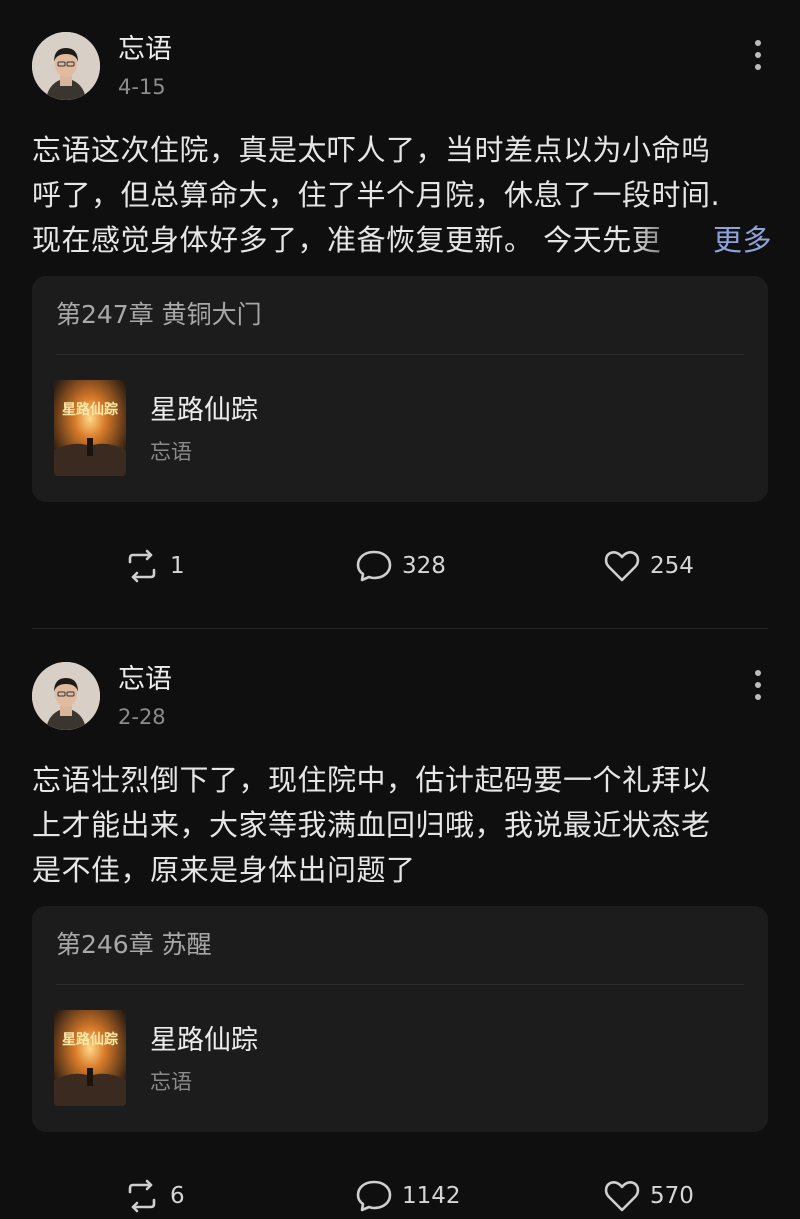 This screenshot has width=800, height=1219. I want to click on post-text-line: 呼了，但总算命大，住了半个月院，休息了一段时间., so click(376, 195).